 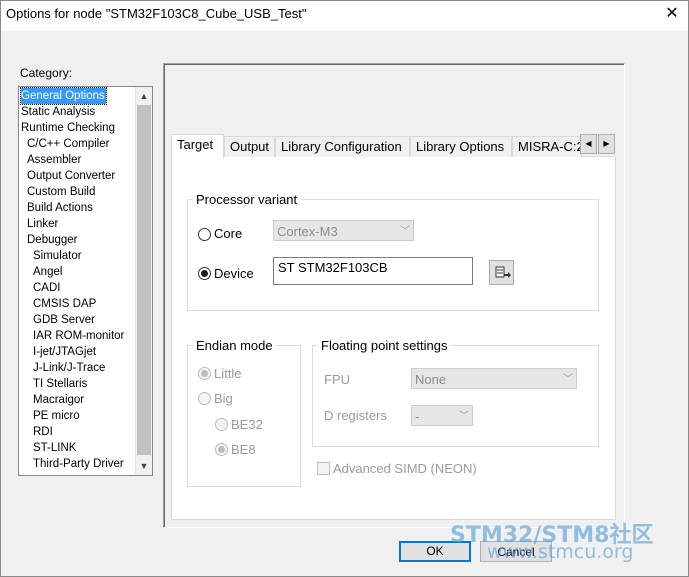 I want to click on scroll-up-icon: ▲, so click(x=144, y=96).